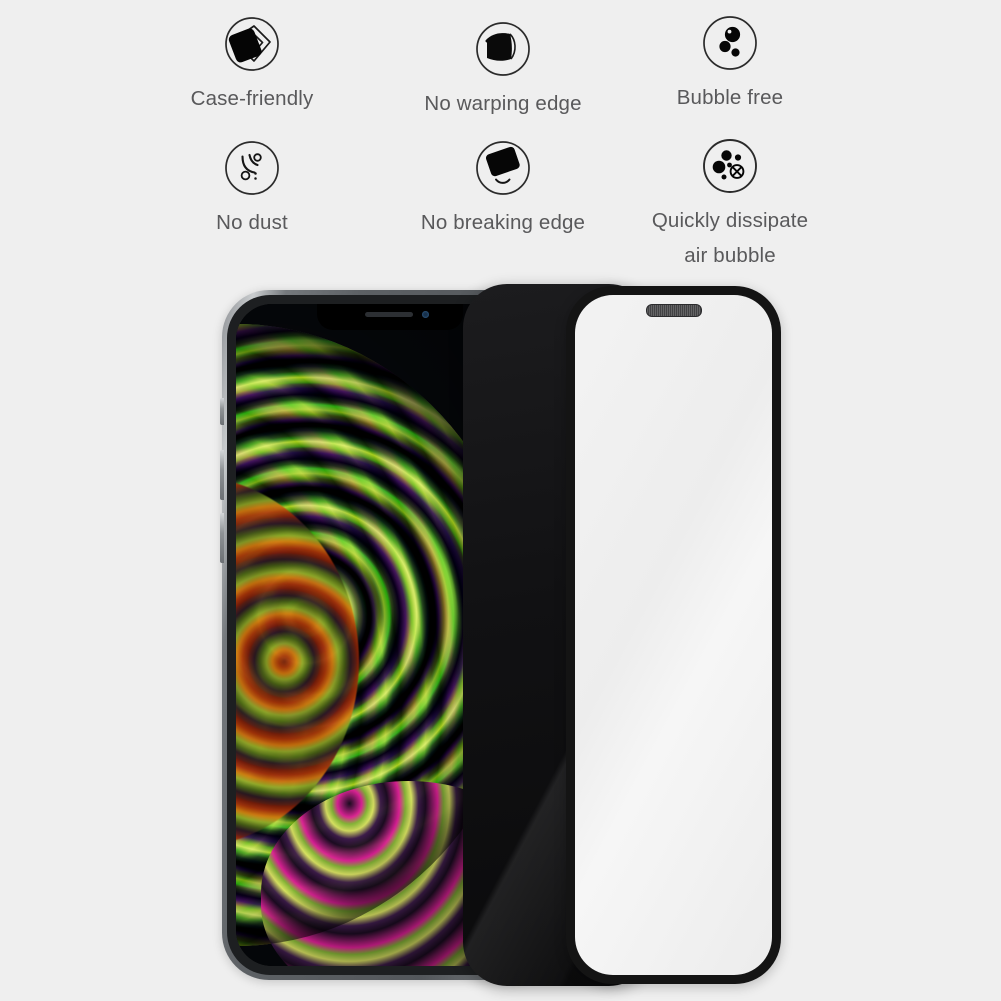  What do you see at coordinates (252, 168) in the screenshot?
I see `dust-particles-sweep-icon` at bounding box center [252, 168].